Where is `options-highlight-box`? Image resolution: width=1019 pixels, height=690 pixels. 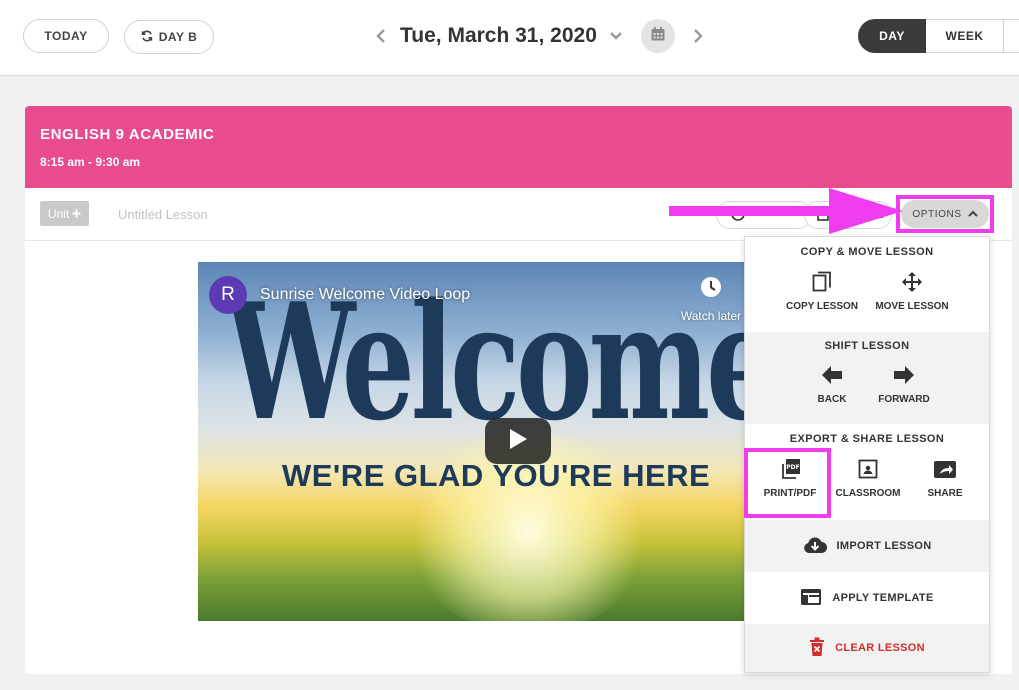 options-highlight-box is located at coordinates (945, 214).